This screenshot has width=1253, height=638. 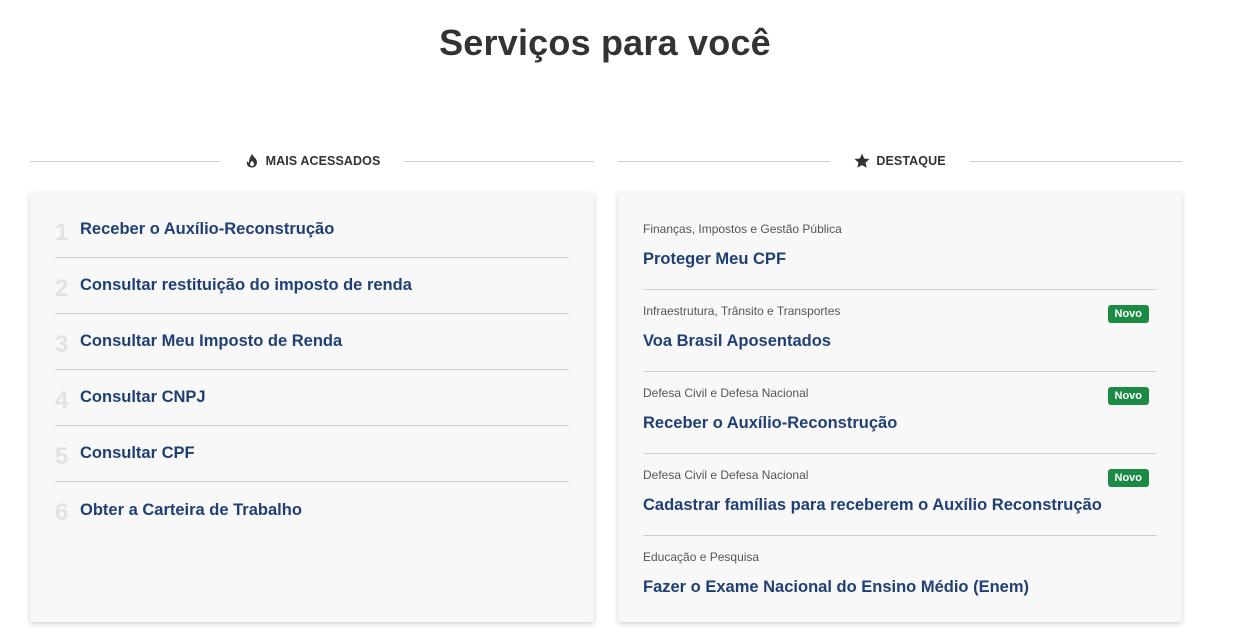 What do you see at coordinates (137, 453) in the screenshot?
I see `service-link: Consultar CPF` at bounding box center [137, 453].